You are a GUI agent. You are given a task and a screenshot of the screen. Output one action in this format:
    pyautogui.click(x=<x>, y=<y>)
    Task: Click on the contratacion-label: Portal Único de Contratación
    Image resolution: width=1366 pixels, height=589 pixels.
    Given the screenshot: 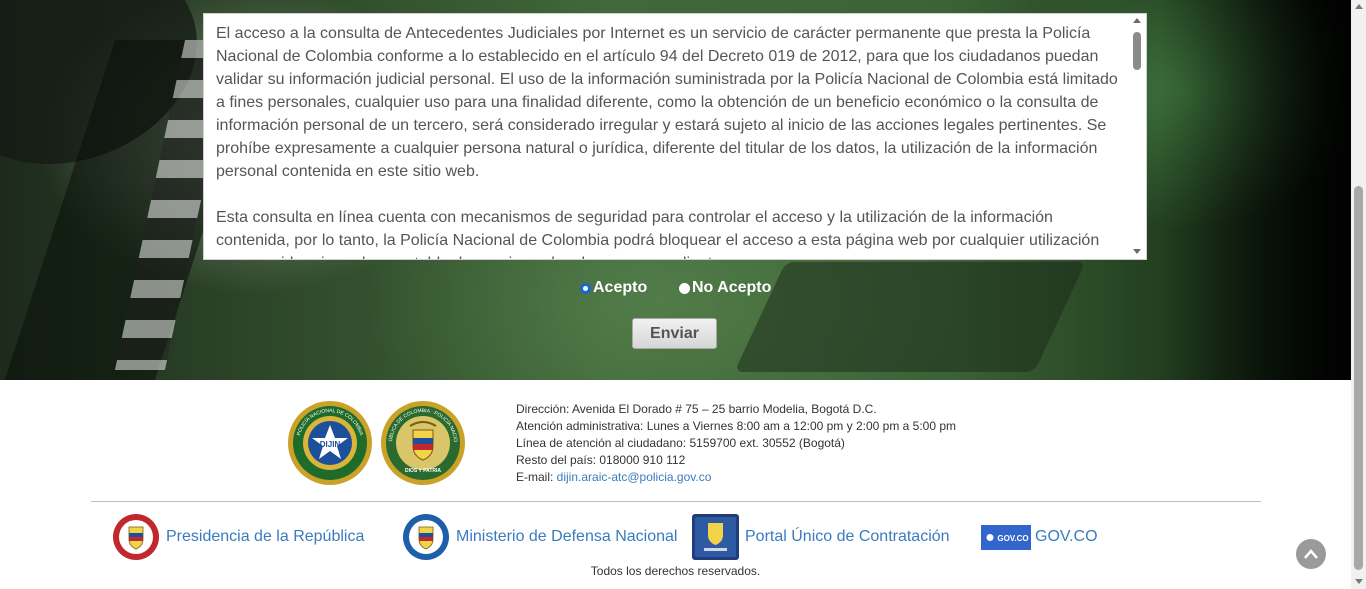 What is the action you would take?
    pyautogui.click(x=847, y=536)
    